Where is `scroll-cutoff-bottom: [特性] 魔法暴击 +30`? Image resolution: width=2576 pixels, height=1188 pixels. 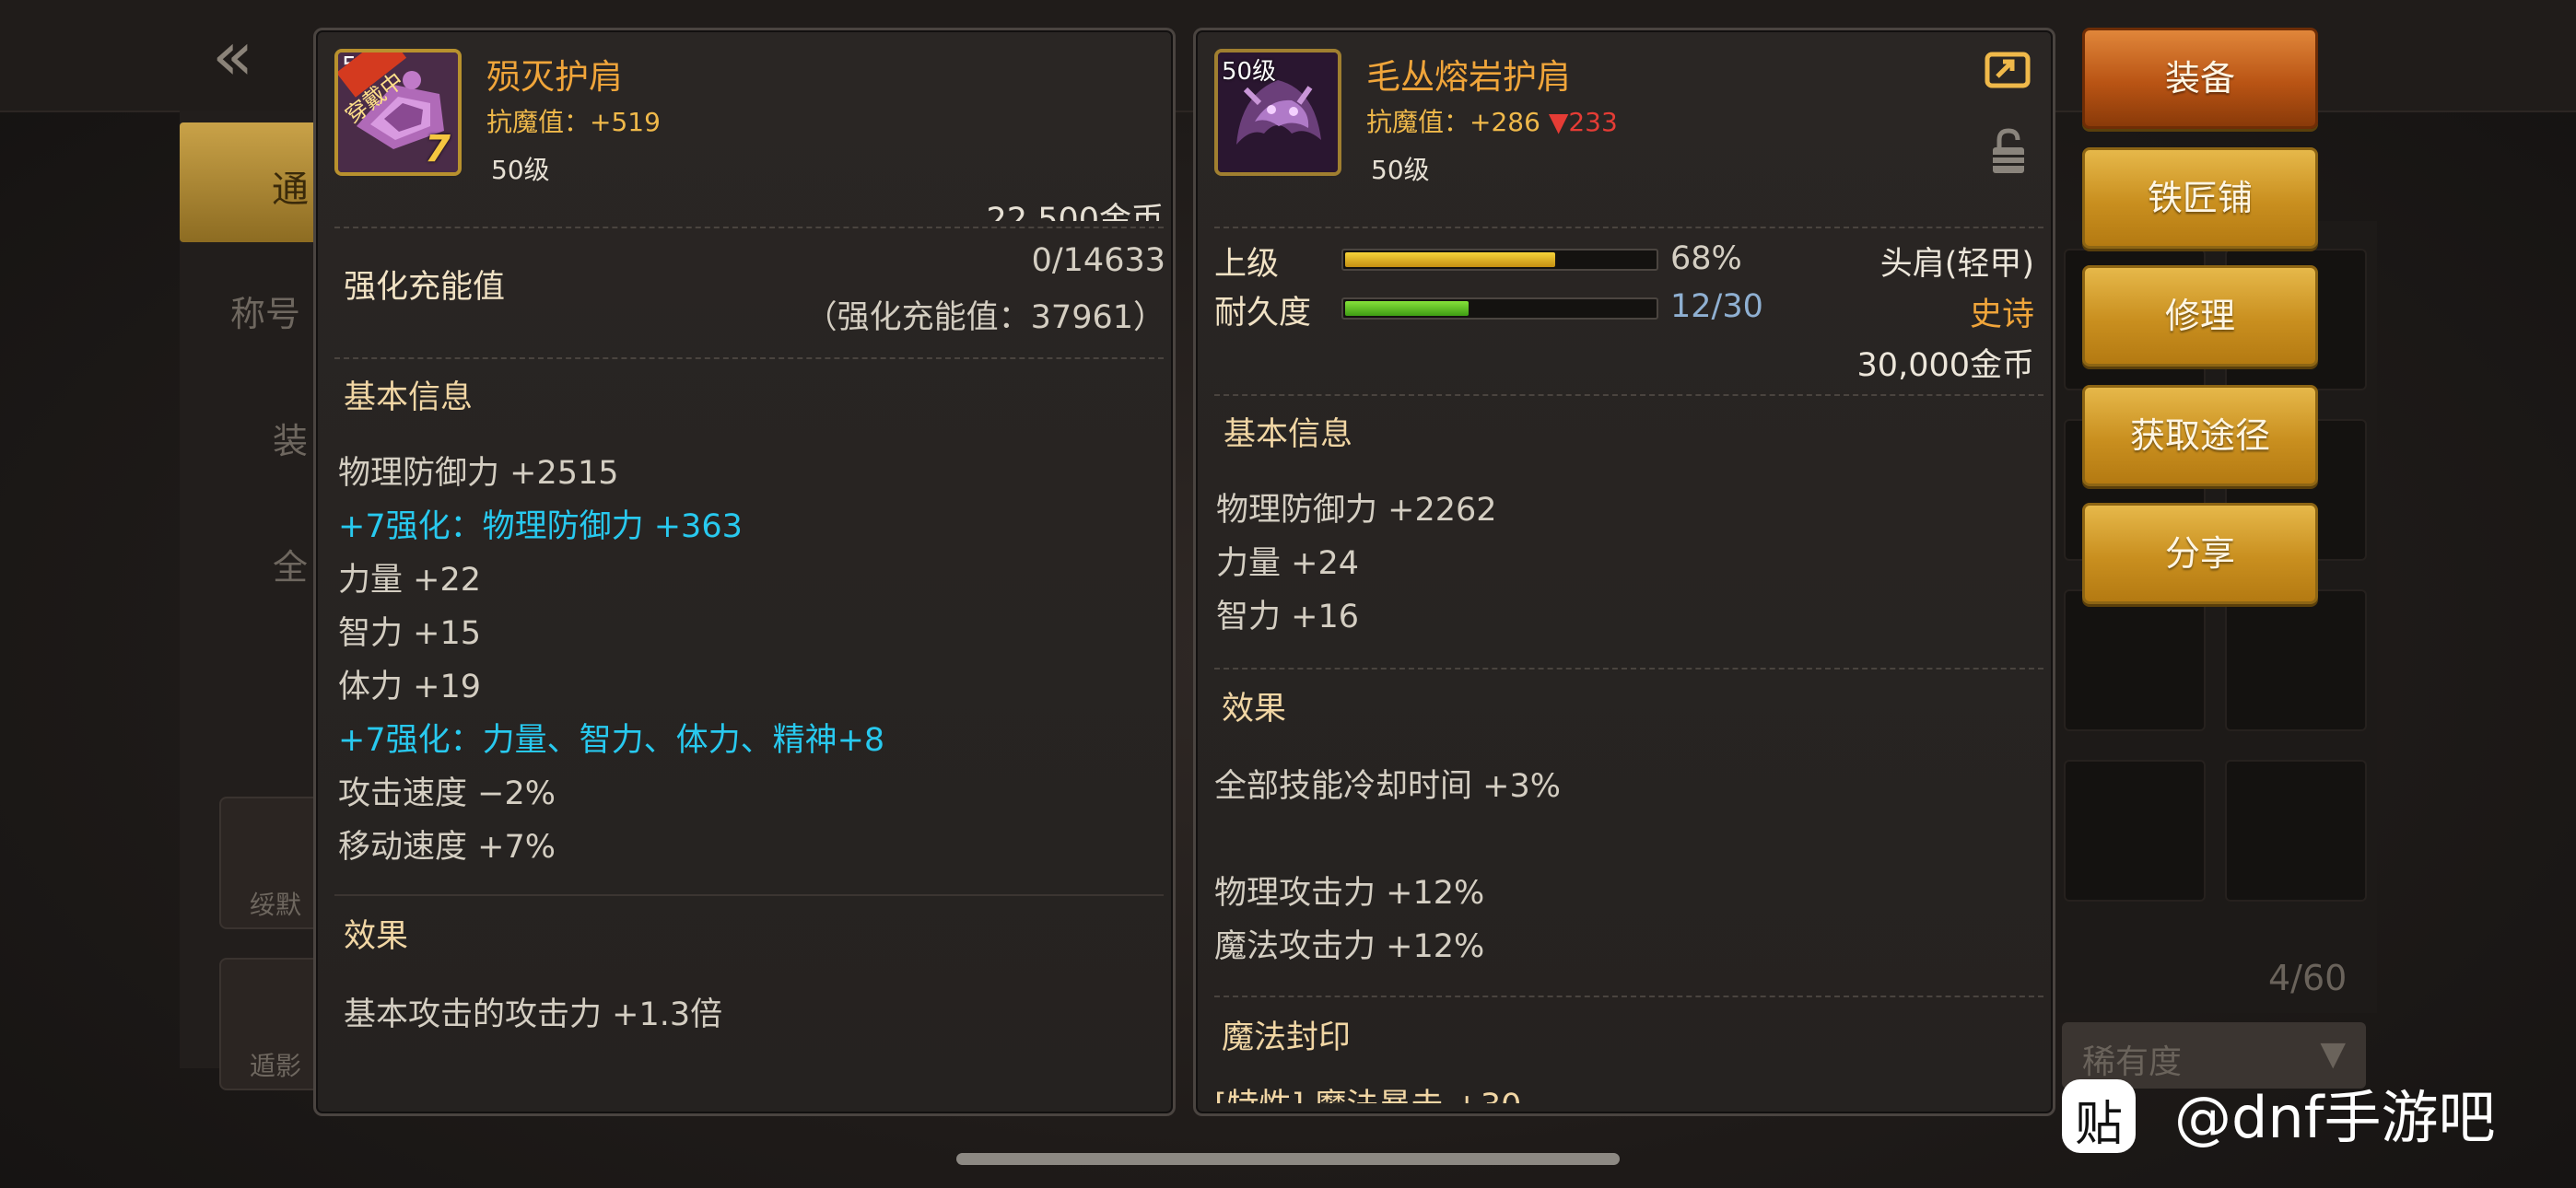 scroll-cutoff-bottom: [特性] 魔法暴击 +30 is located at coordinates (1624, 1089).